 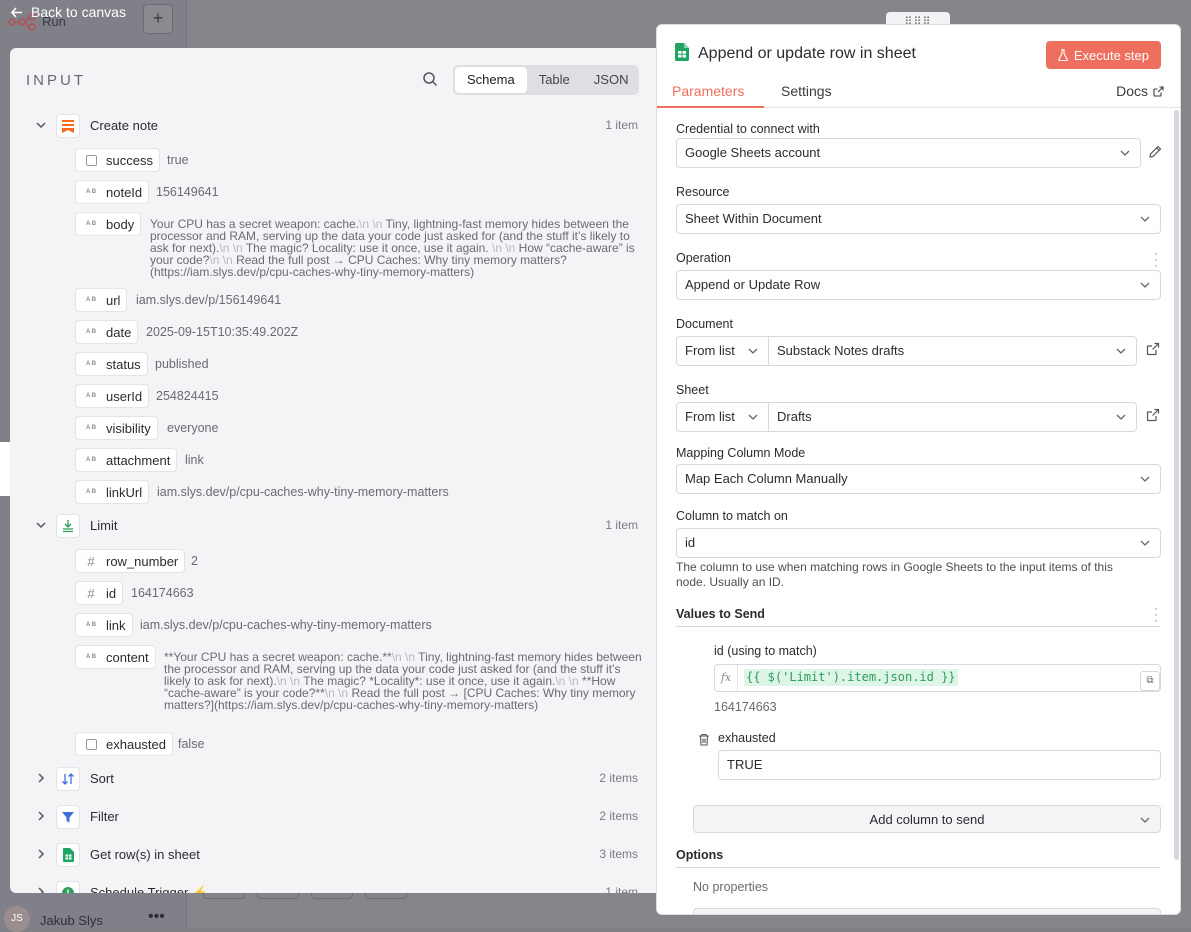 I want to click on node-name: Limit, so click(x=104, y=525).